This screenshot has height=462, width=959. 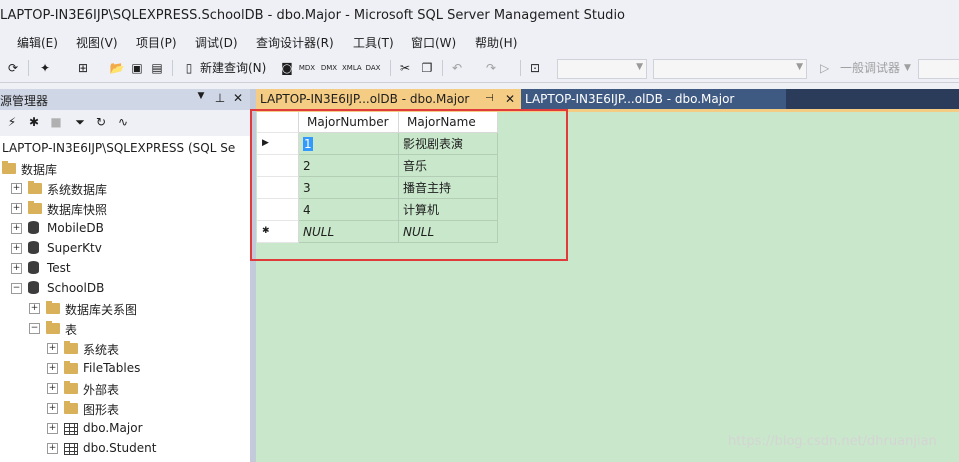 What do you see at coordinates (427, 68) in the screenshot?
I see `copy-icon: ❐` at bounding box center [427, 68].